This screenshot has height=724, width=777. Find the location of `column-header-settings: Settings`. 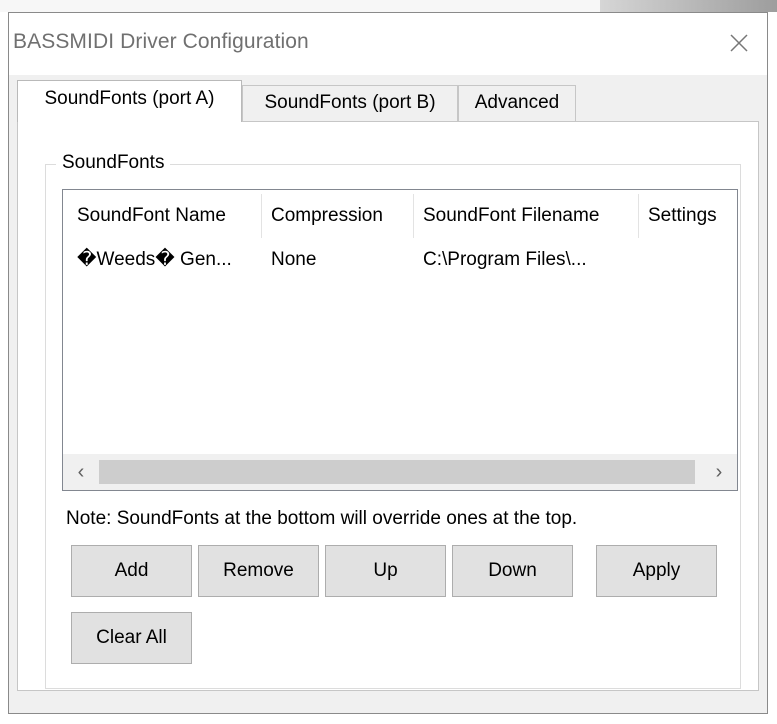

column-header-settings: Settings is located at coordinates (687, 216).